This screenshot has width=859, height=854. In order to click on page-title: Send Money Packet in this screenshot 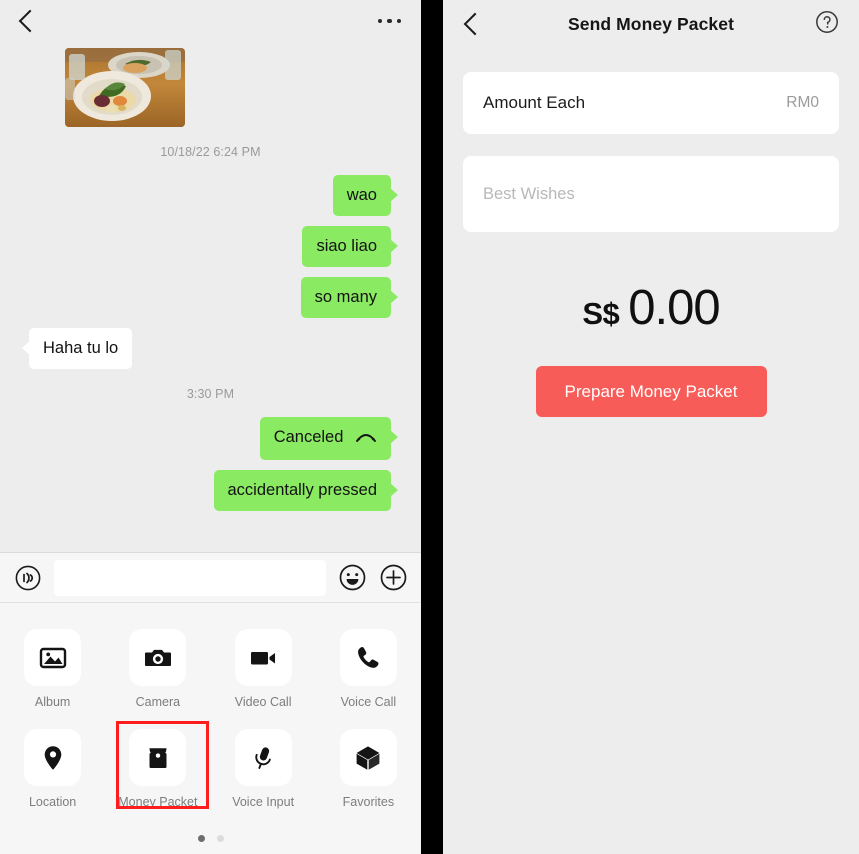, I will do `click(651, 23)`.